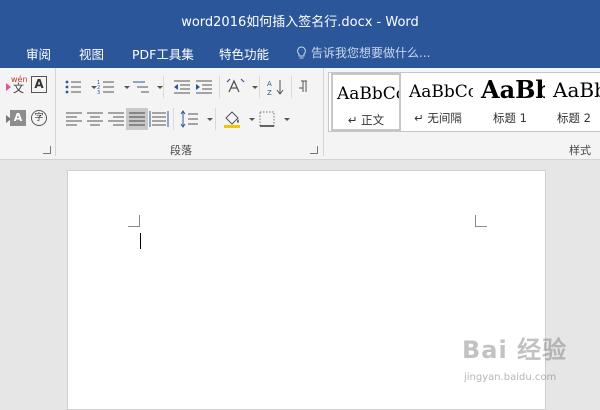 The height and width of the screenshot is (410, 600). Describe the element at coordinates (116, 119) in the screenshot. I see `align-right-icon` at that location.